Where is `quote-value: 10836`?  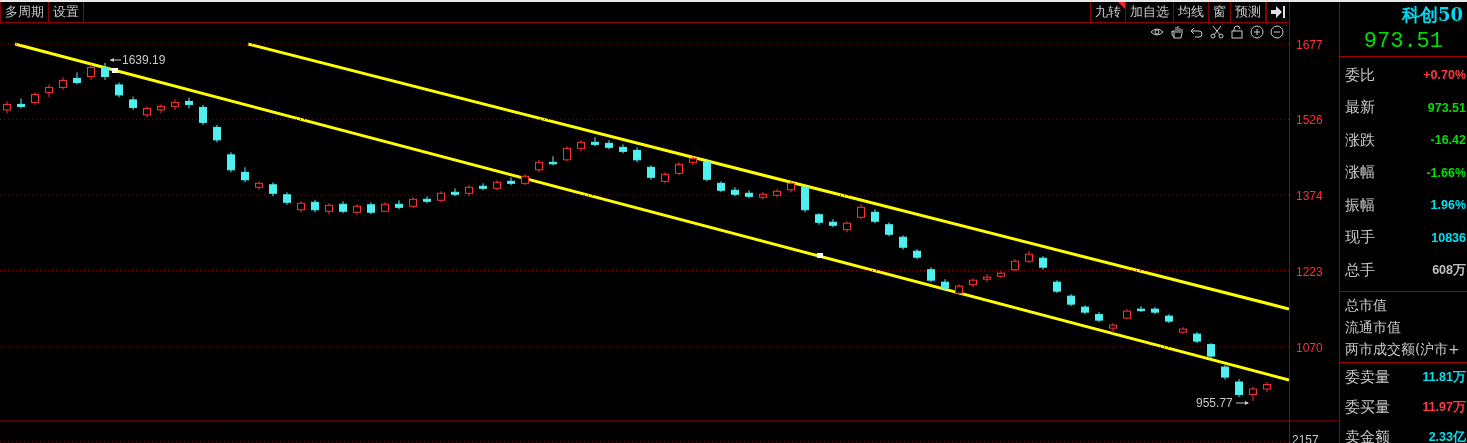
quote-value: 10836 is located at coordinates (1448, 237).